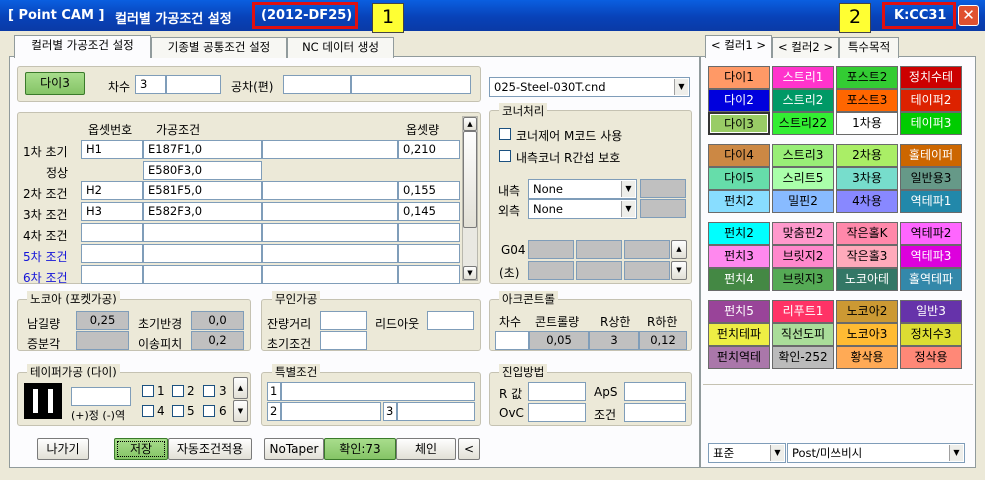 This screenshot has height=480, width=985. I want to click on arc-rmax-value: 3, so click(614, 340).